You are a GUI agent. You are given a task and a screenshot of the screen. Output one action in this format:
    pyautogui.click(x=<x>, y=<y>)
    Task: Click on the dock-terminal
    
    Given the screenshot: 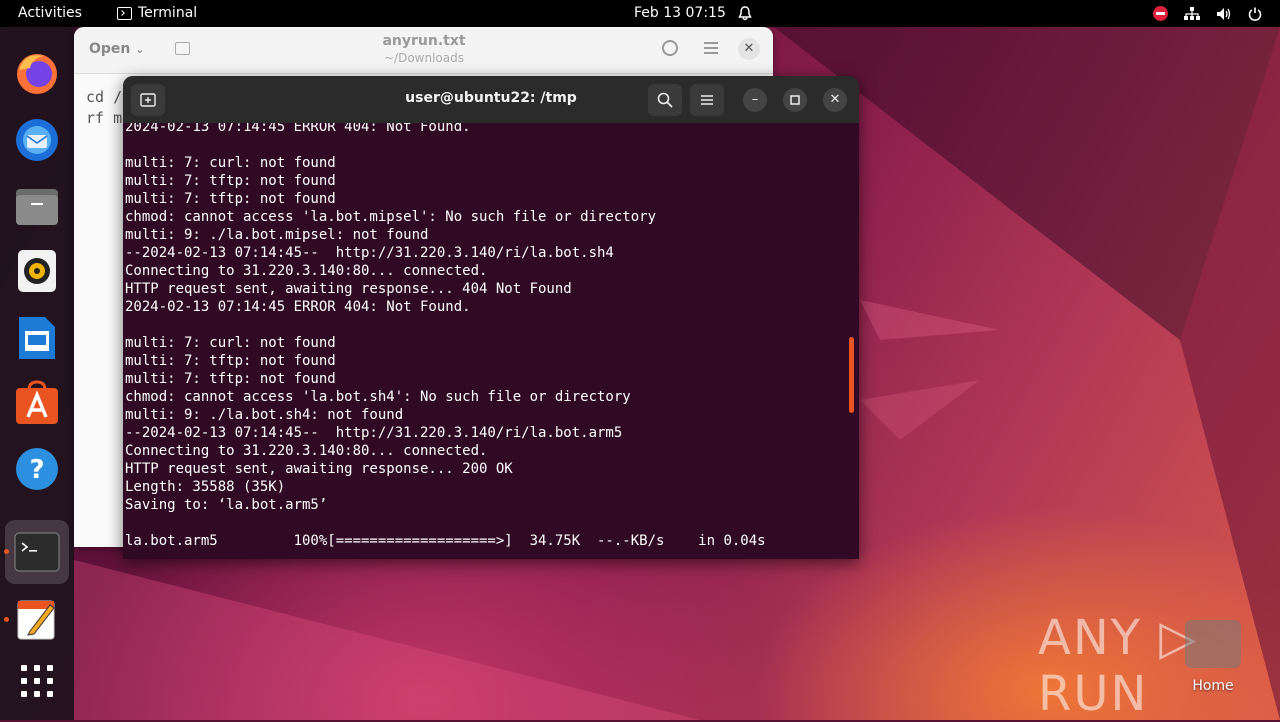 What is the action you would take?
    pyautogui.click(x=37, y=552)
    